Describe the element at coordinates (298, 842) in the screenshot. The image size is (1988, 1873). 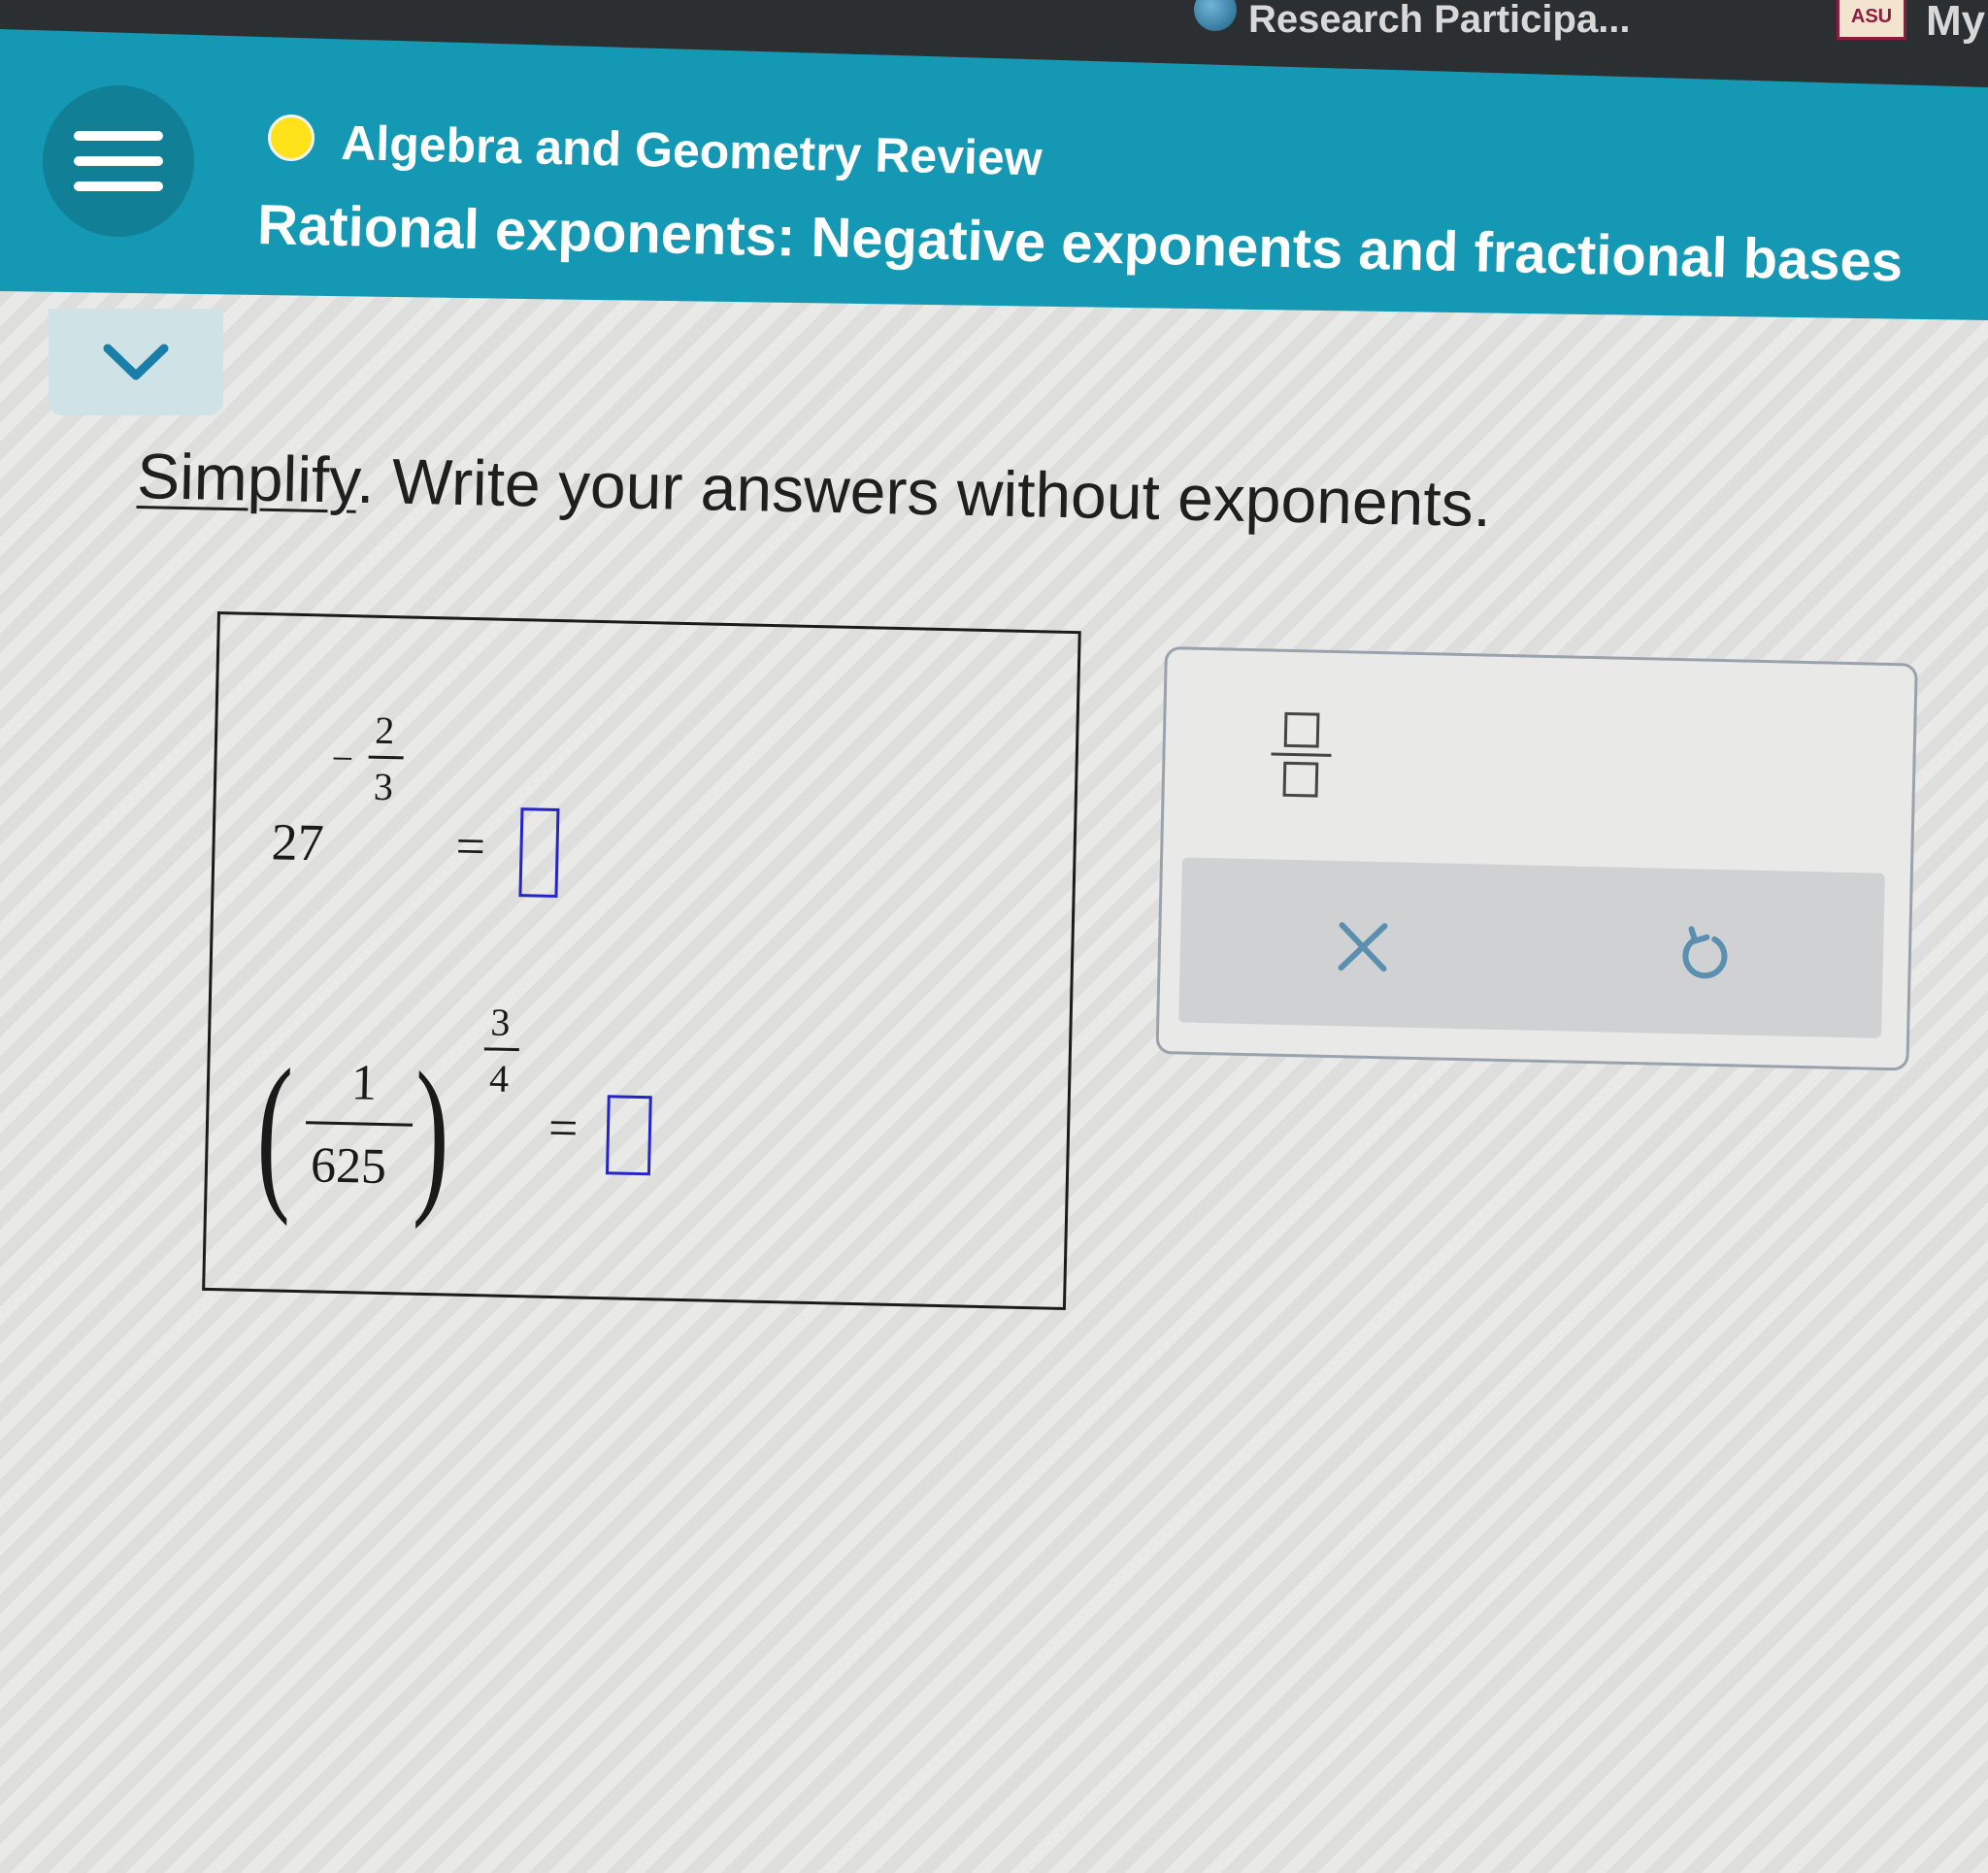
I see `base-27: 27` at that location.